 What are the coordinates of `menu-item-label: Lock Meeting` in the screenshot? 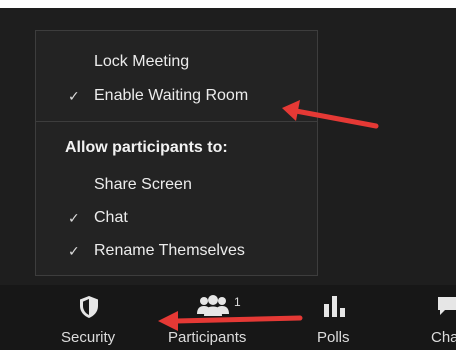 It's located at (142, 61).